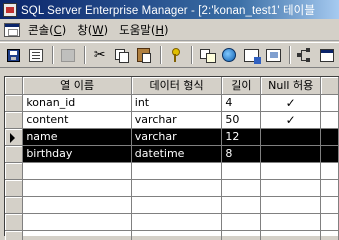 The width and height of the screenshot is (339, 240). I want to click on column-header-nullable: Null 허용, so click(291, 86).